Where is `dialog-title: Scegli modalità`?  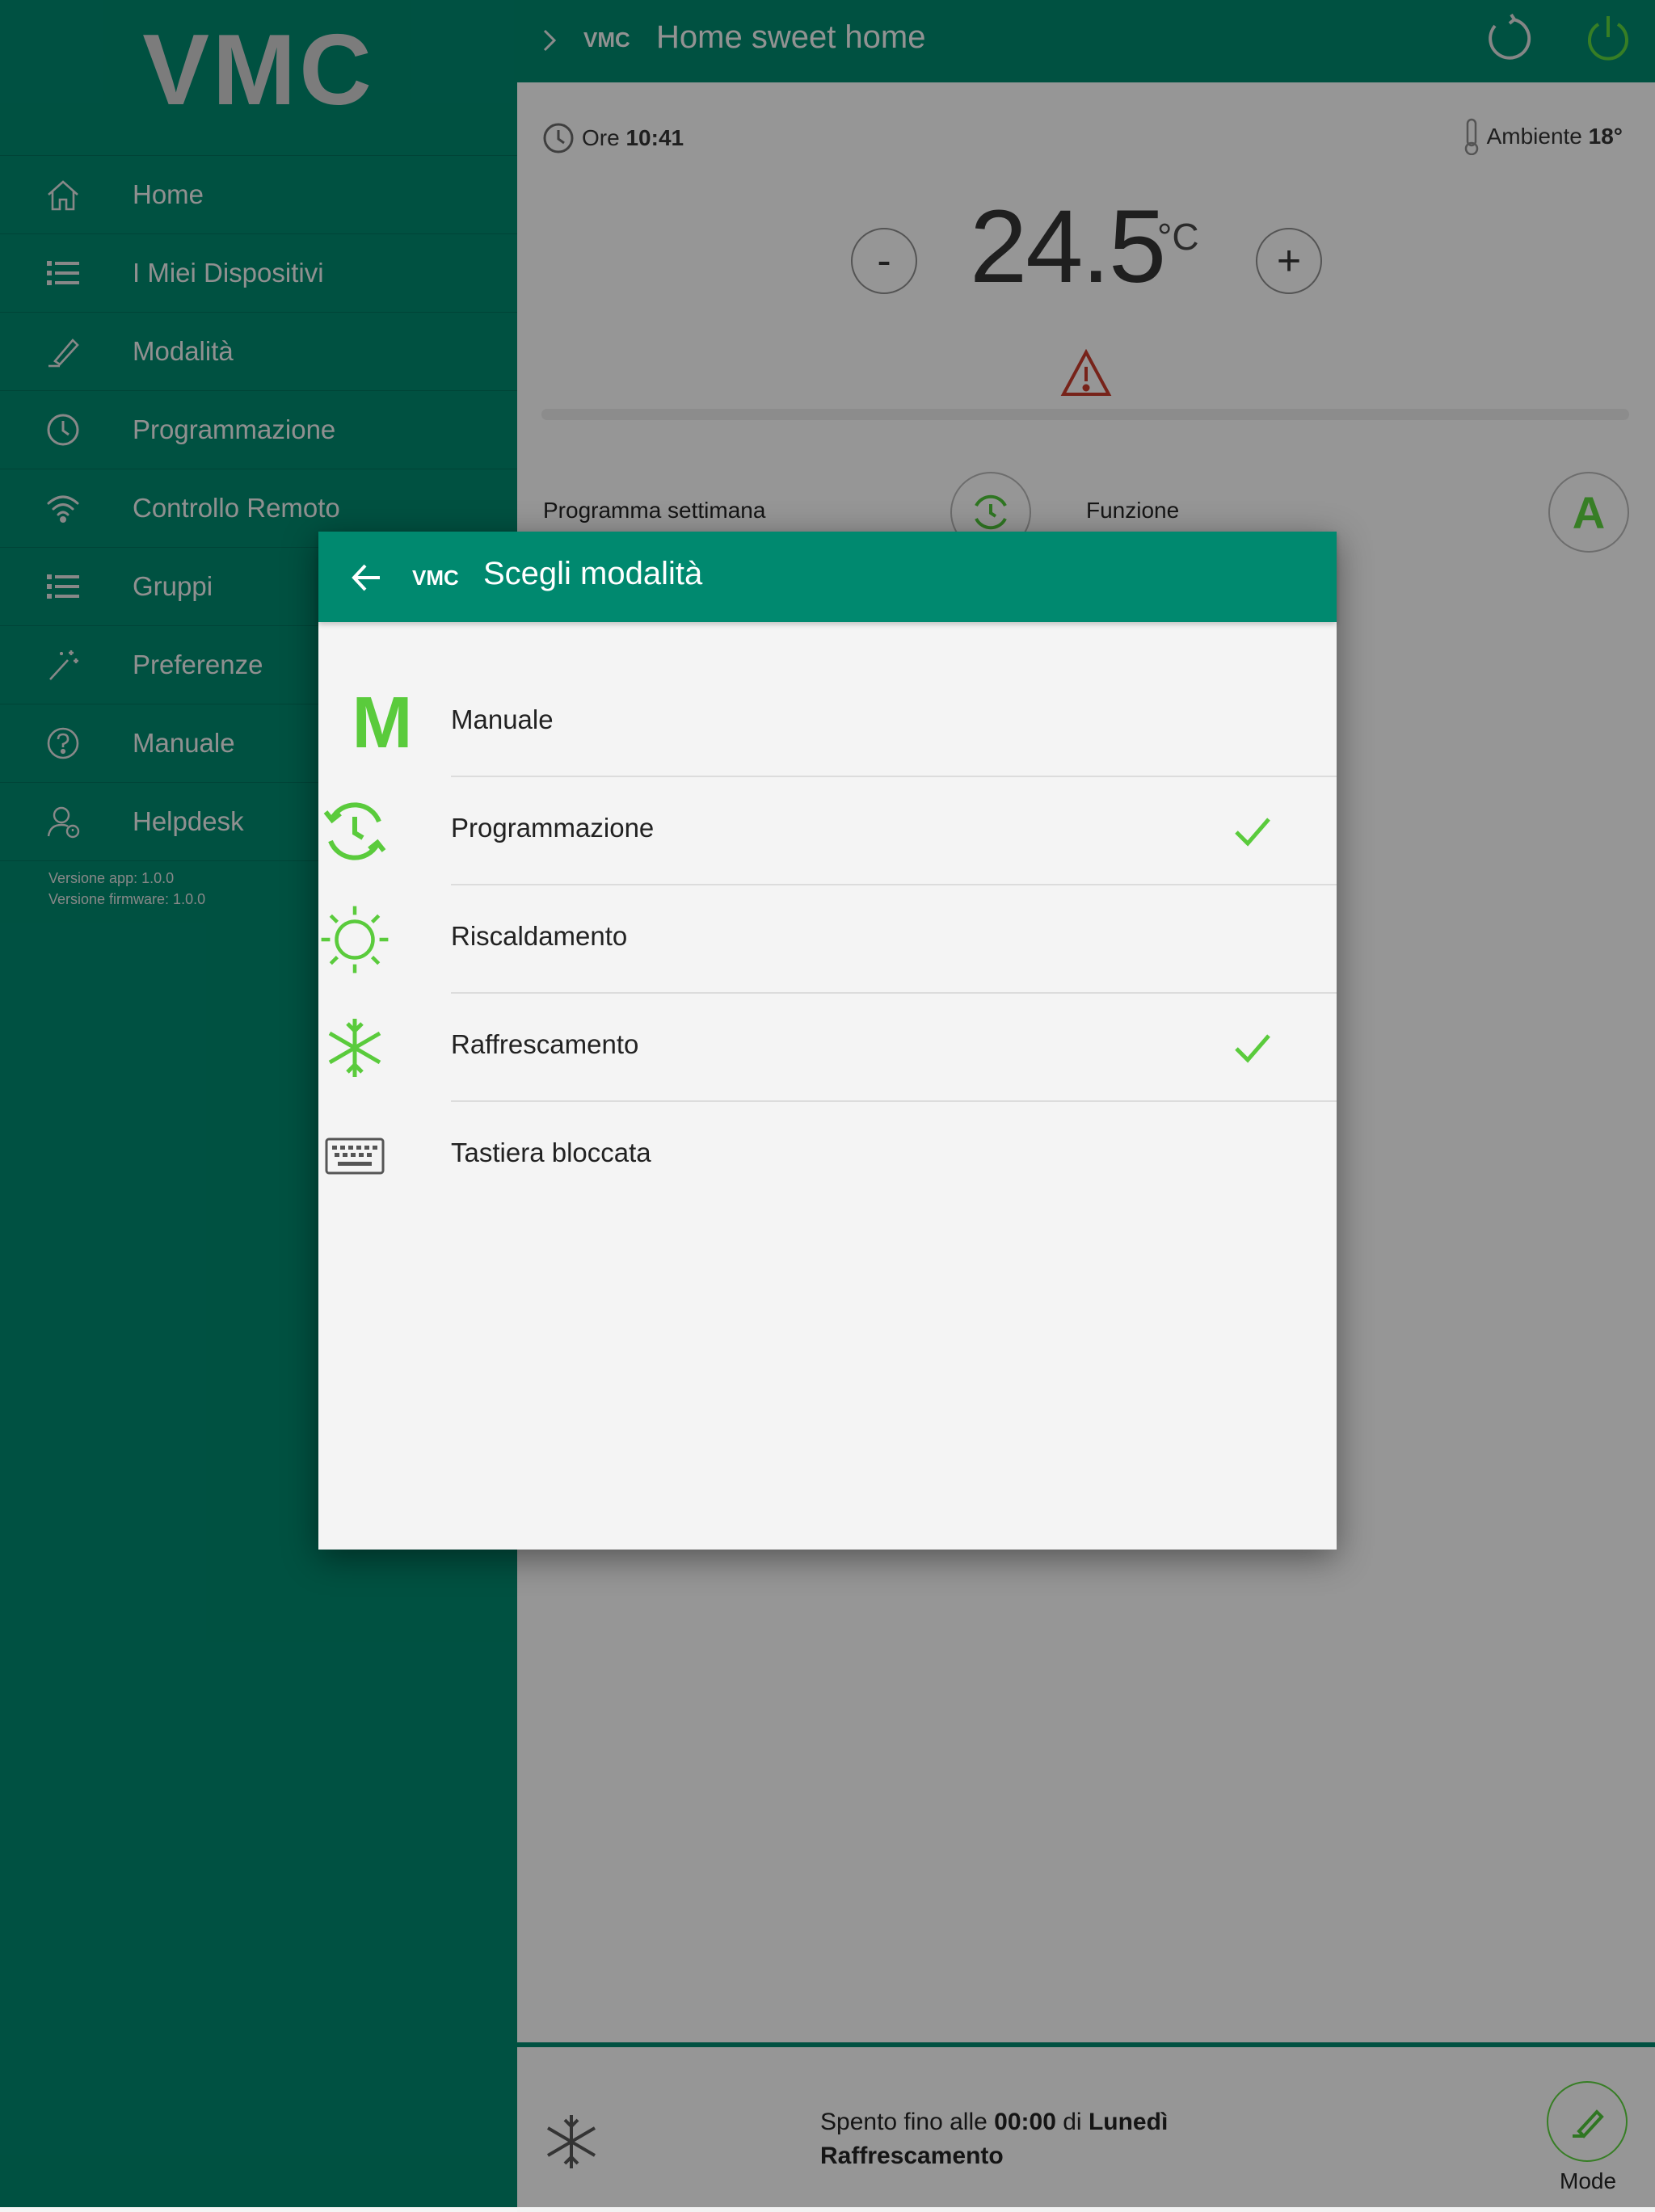 dialog-title: Scegli modalità is located at coordinates (593, 573).